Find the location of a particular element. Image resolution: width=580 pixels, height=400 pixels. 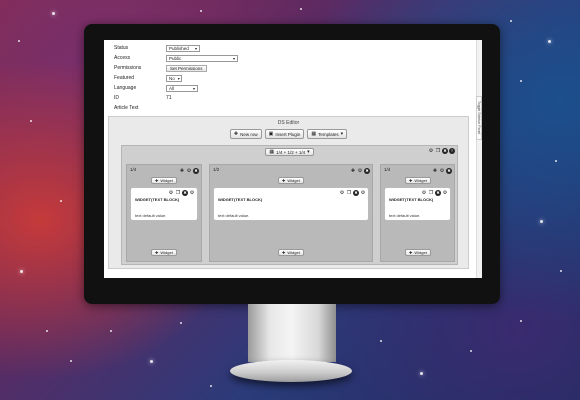

row-bar: ▦ 1/4 + 1/2 + 1/4 ▾ ⚙ ❐ ✖ ? is located at coordinates (289, 152).